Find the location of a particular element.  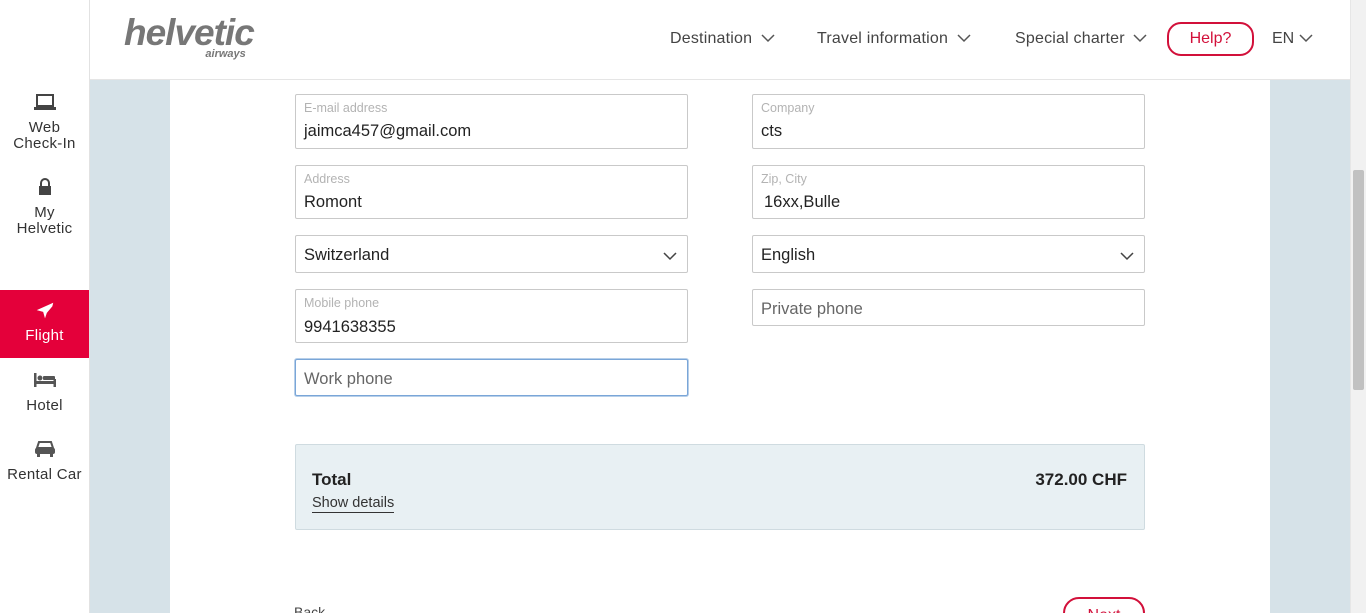

helvetic-logo: helvetic airways is located at coordinates (189, 36).